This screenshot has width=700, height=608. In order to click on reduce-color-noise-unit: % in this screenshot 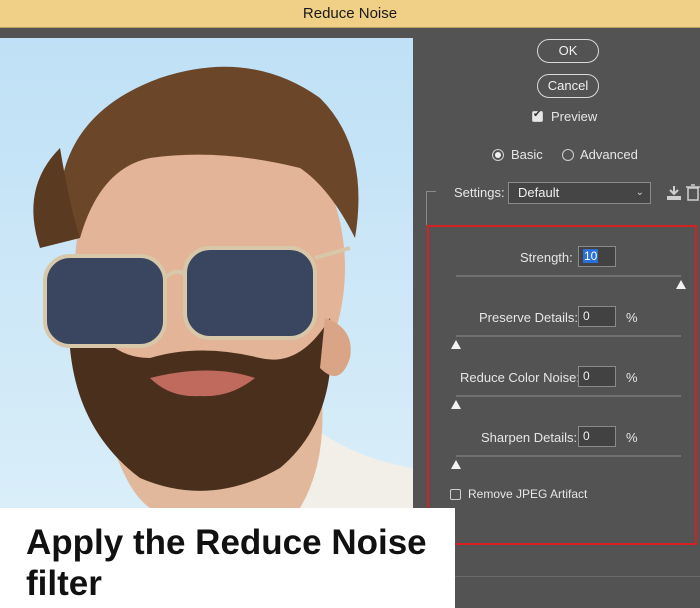, I will do `click(632, 377)`.